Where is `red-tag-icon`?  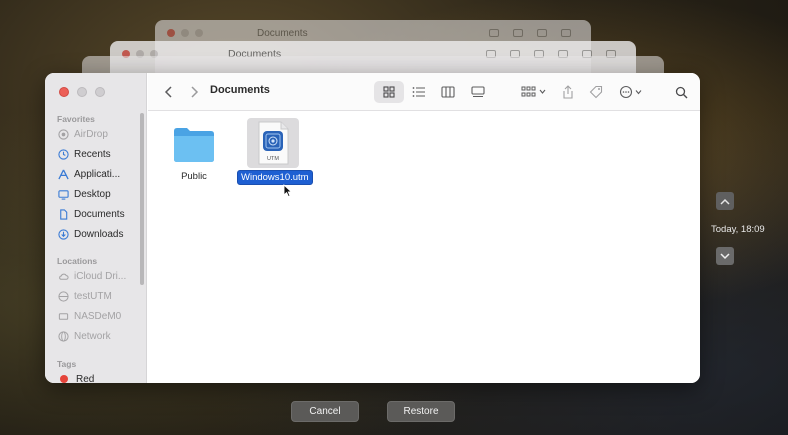 red-tag-icon is located at coordinates (64, 379).